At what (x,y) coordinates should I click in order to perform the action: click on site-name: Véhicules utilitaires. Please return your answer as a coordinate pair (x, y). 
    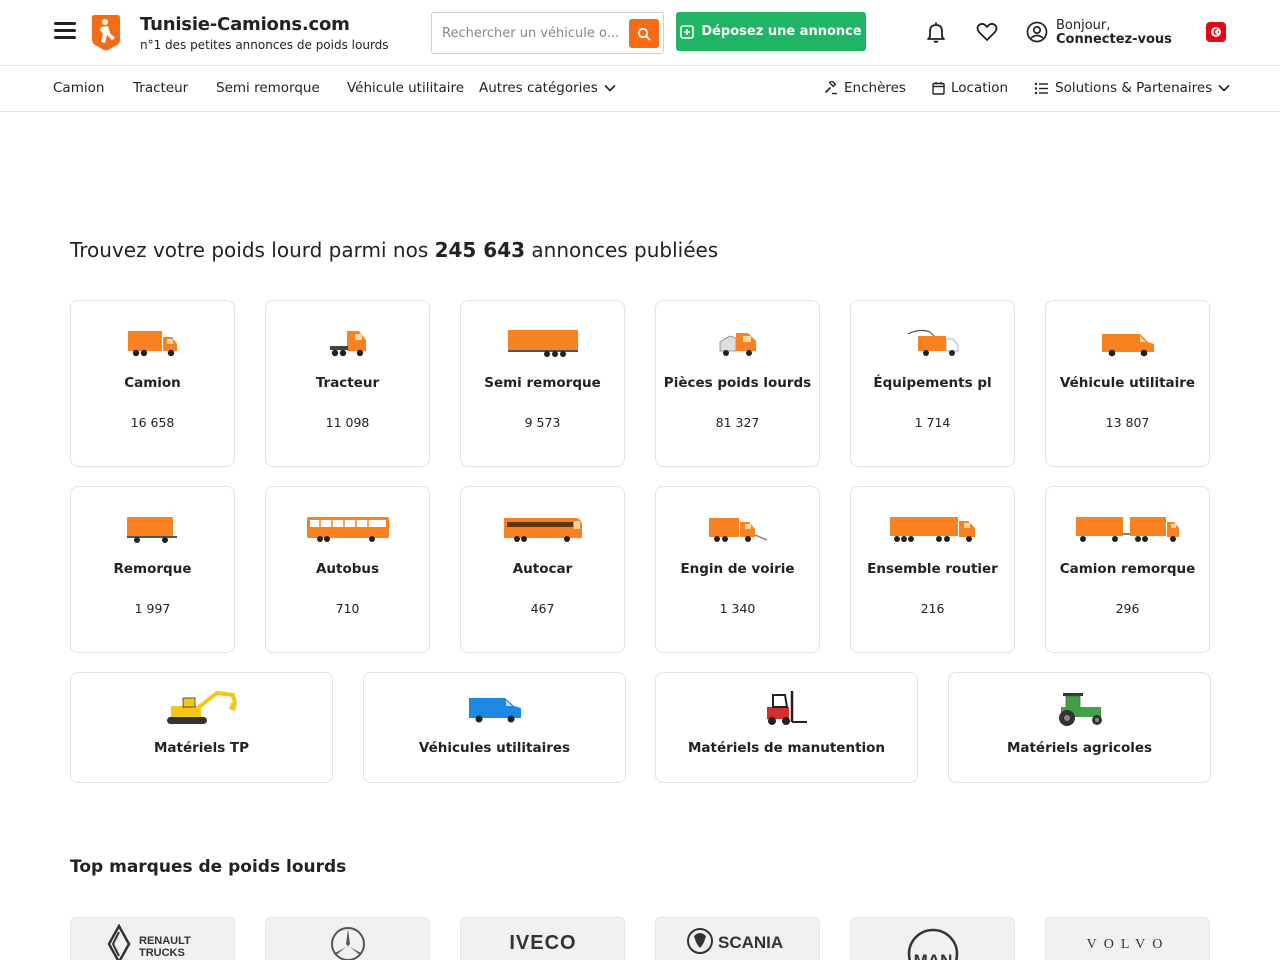
    Looking at the image, I should click on (494, 748).